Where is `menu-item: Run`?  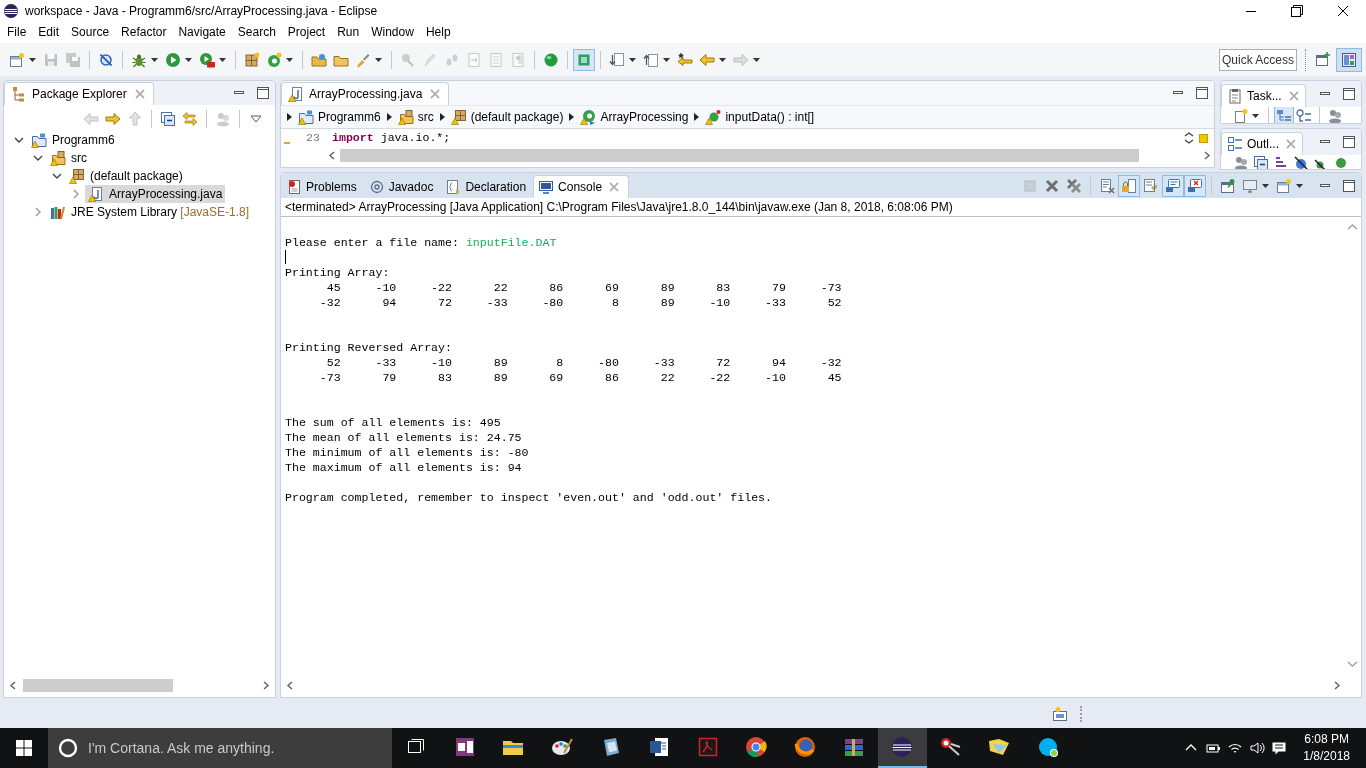 menu-item: Run is located at coordinates (348, 32).